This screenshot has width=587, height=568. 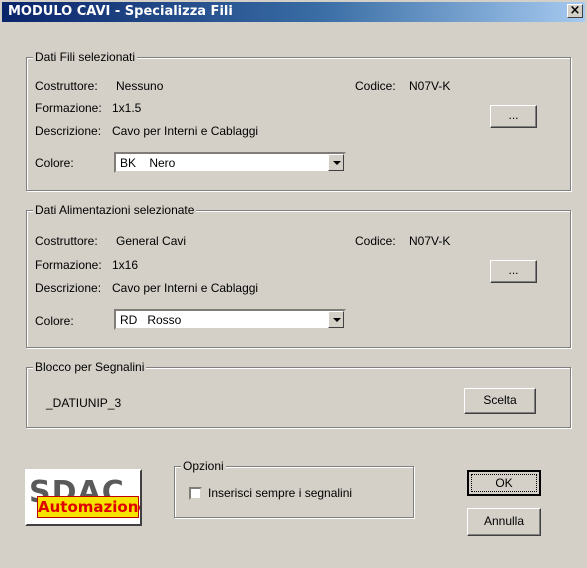 I want to click on fili-colore-select: BK Nero, so click(x=230, y=162).